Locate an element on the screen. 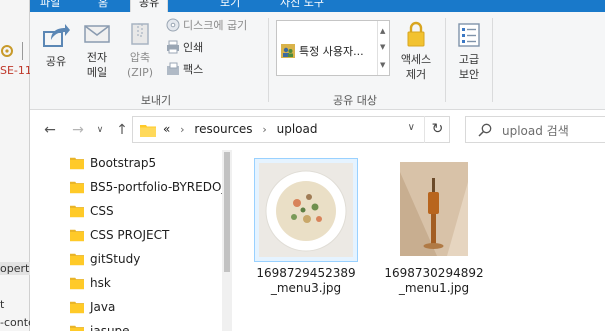 This screenshot has height=331, width=605. scroll-down-icon: ▼ is located at coordinates (382, 47).